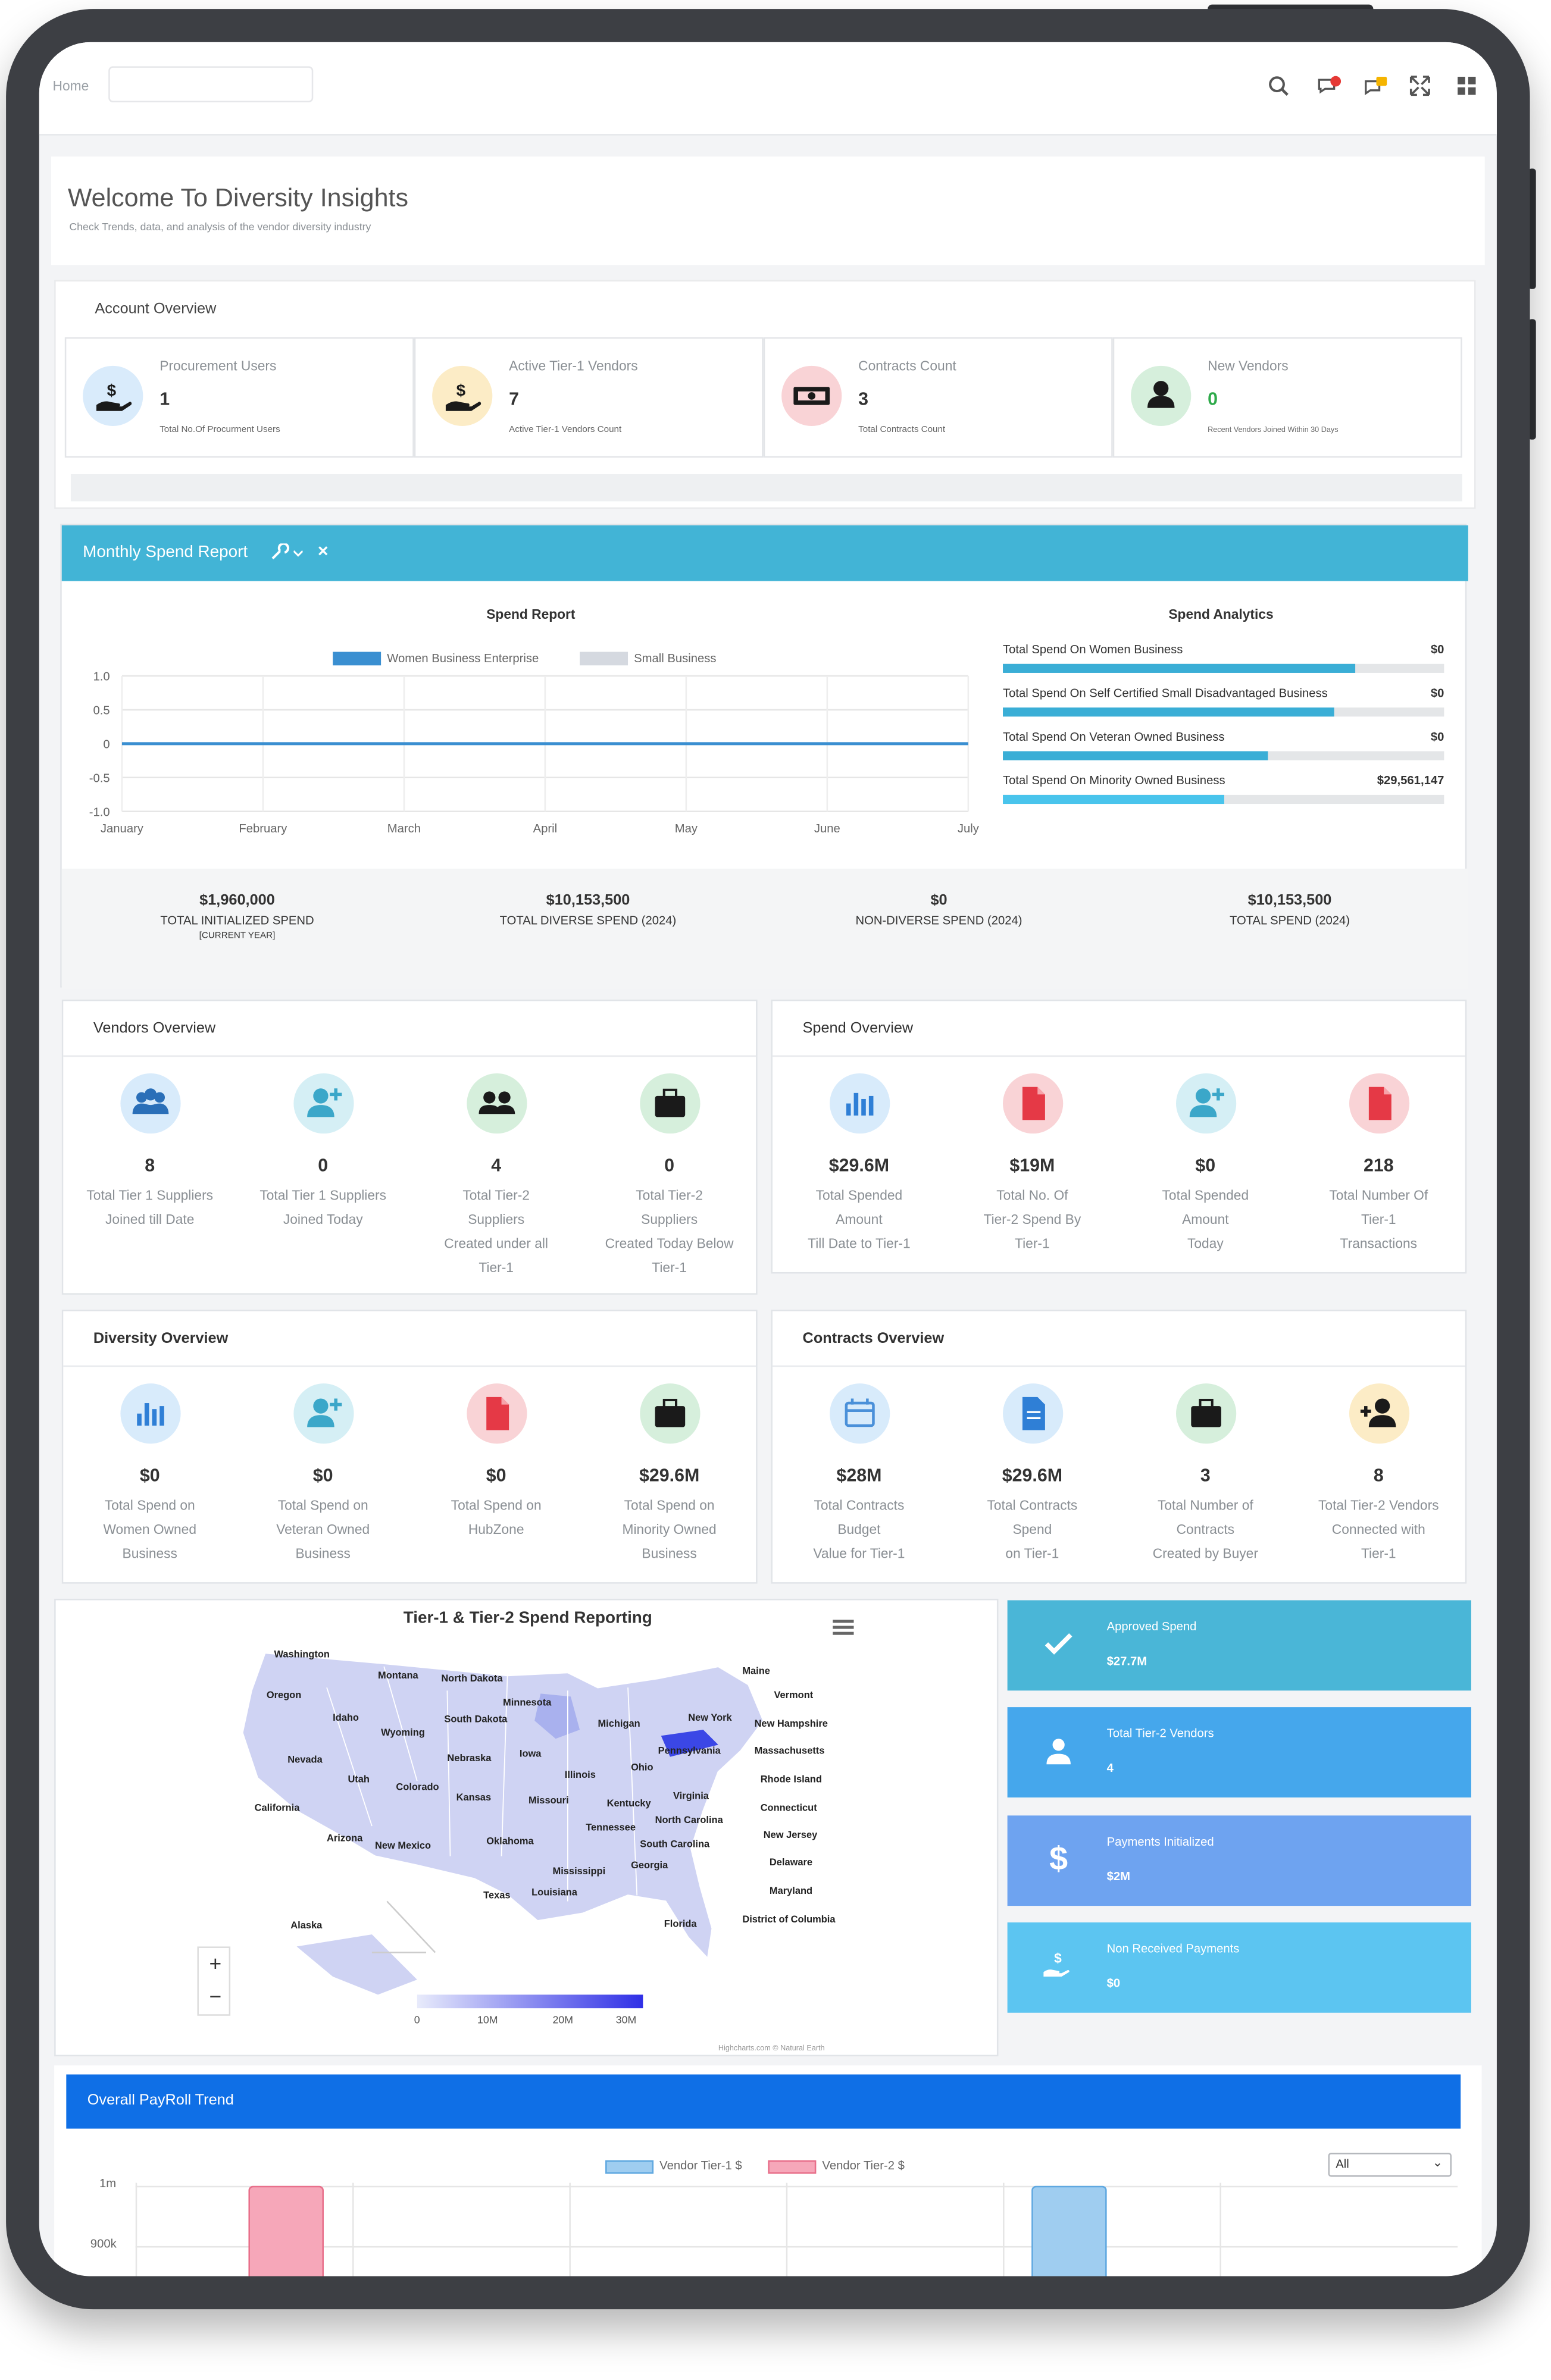 This screenshot has height=2380, width=1551. I want to click on map-alaska, so click(356, 1964).